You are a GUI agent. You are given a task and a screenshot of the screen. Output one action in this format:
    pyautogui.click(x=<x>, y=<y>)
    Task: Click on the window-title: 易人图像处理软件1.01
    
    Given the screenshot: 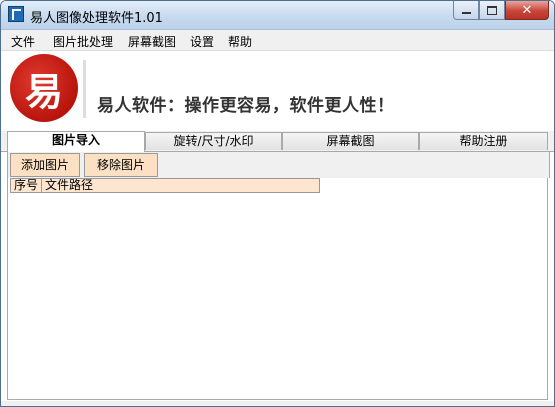 What is the action you would take?
    pyautogui.click(x=96, y=18)
    